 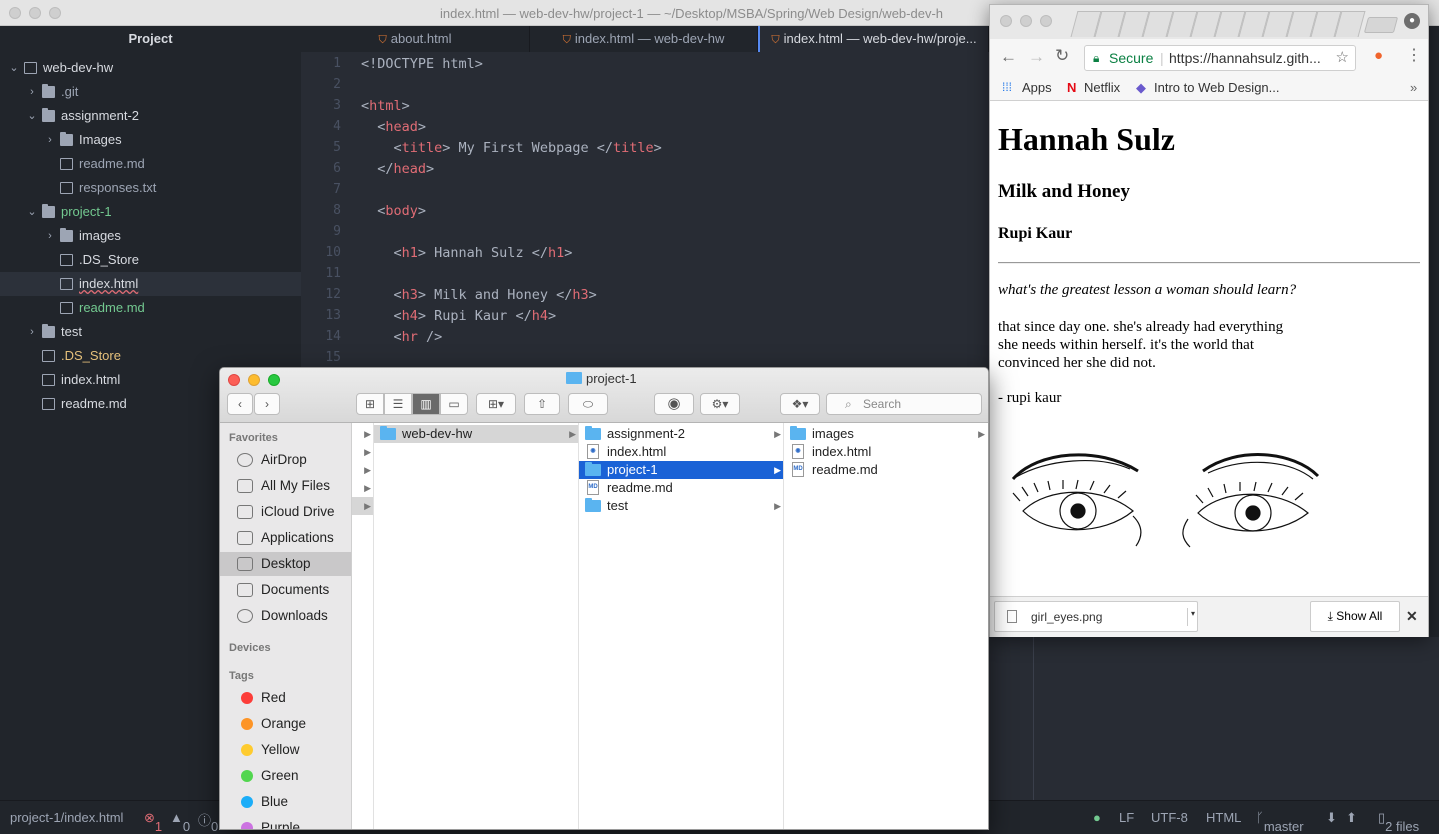 I want to click on sidebar-item-all-my-files: All My Files, so click(x=285, y=486).